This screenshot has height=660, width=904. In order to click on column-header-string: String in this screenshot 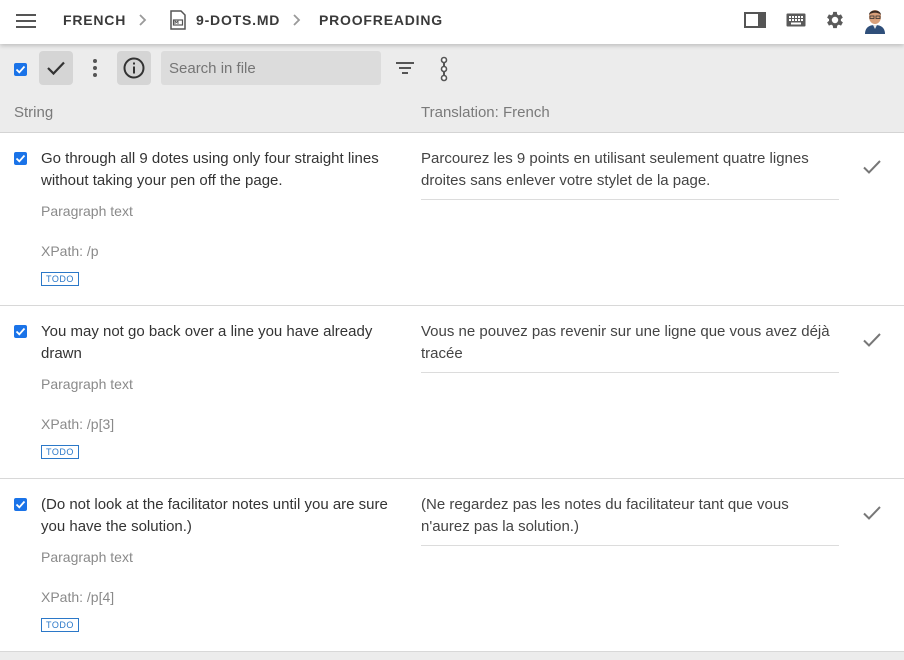, I will do `click(34, 112)`.